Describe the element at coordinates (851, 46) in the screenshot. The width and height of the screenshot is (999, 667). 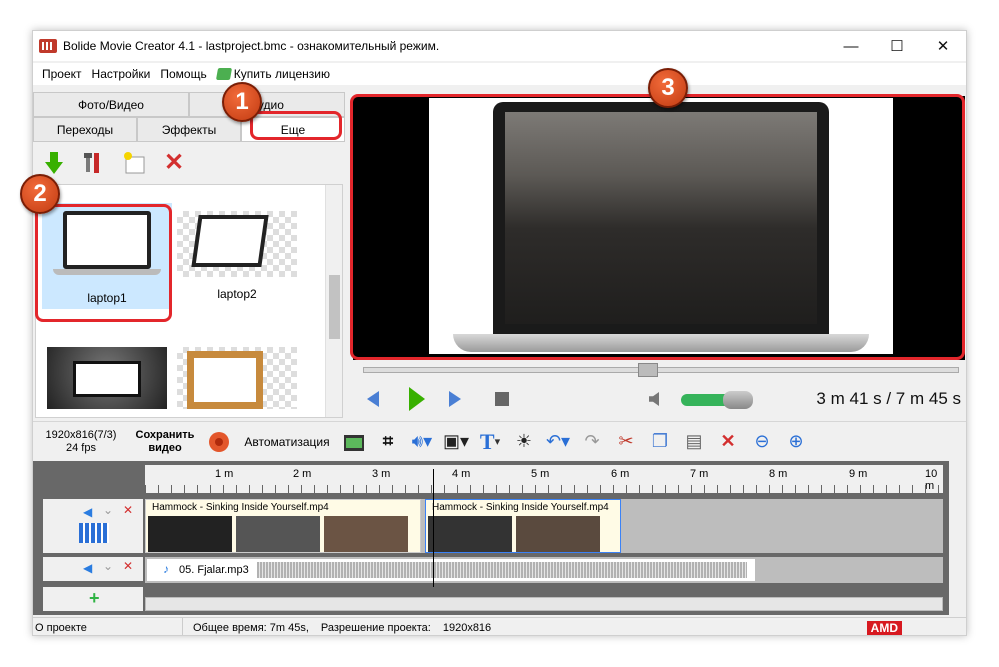
I see `minimize-button: —` at that location.